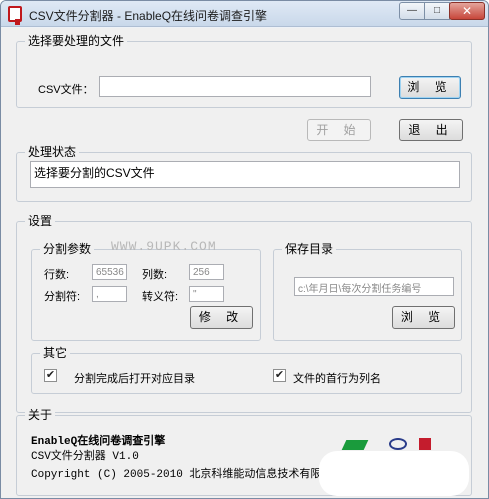 The width and height of the screenshot is (489, 499). What do you see at coordinates (430, 87) in the screenshot?
I see `csv-browse-button: 浏 览` at bounding box center [430, 87].